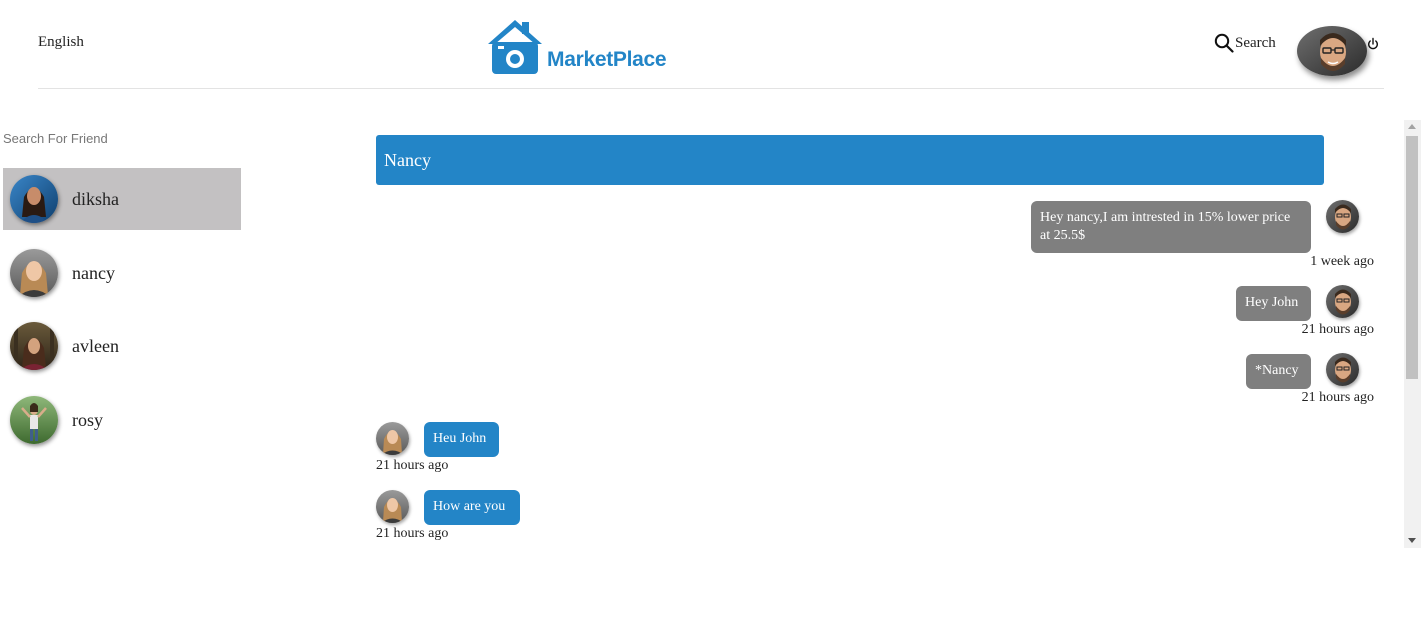 The height and width of the screenshot is (635, 1428). I want to click on power-icon, so click(1373, 43).